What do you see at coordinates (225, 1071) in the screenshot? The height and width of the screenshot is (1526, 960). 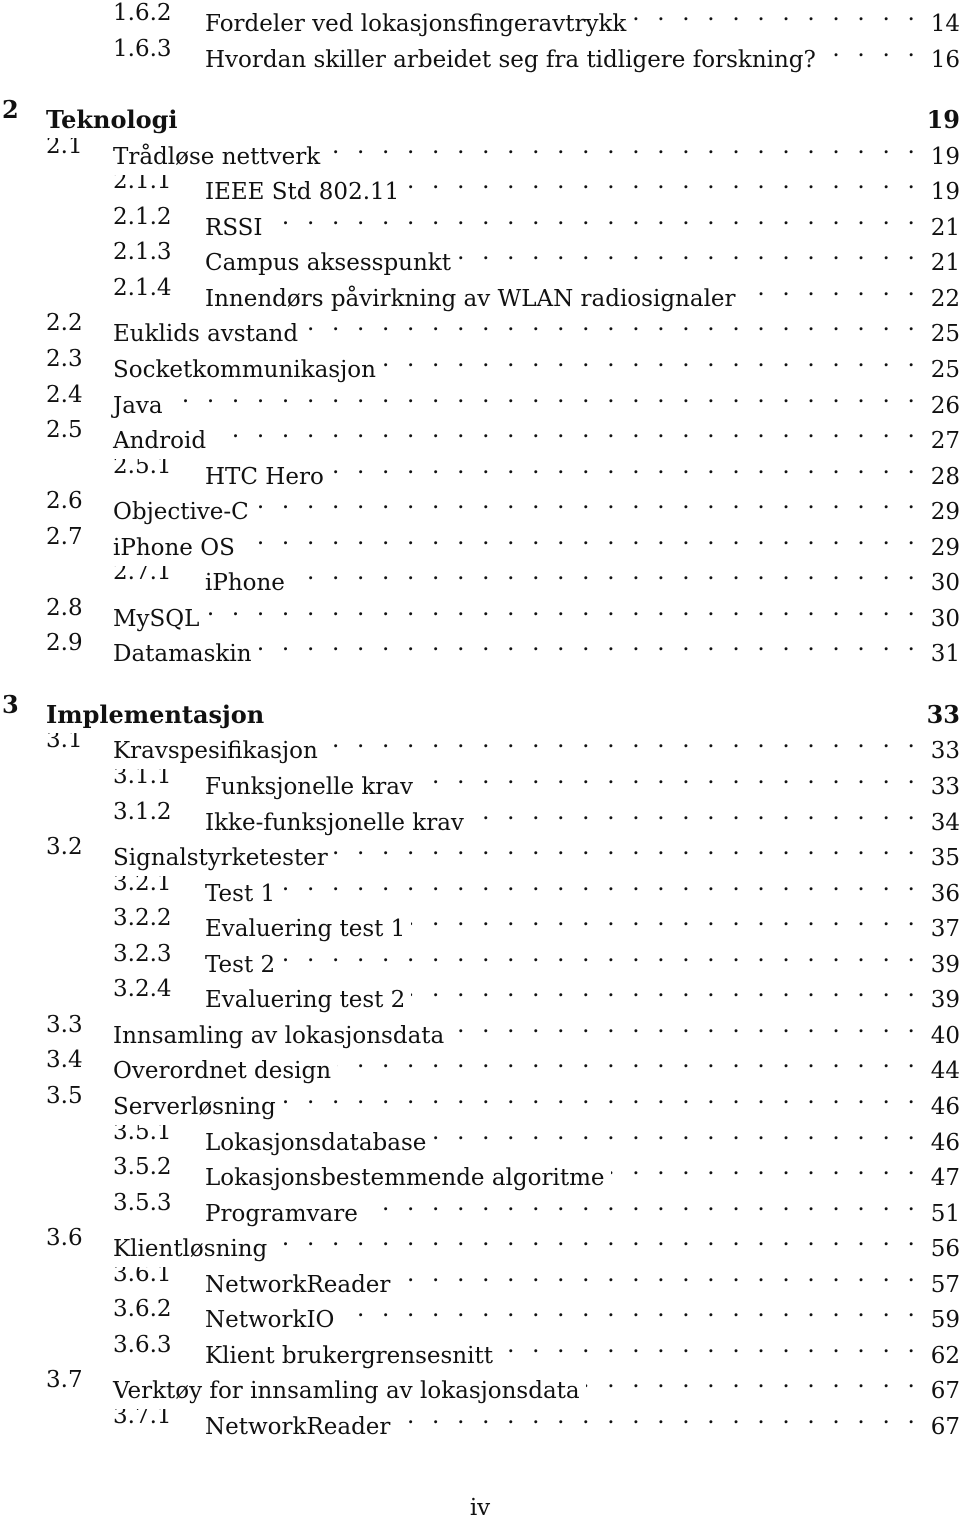 I see `toc-entry-title: Overordnet design` at bounding box center [225, 1071].